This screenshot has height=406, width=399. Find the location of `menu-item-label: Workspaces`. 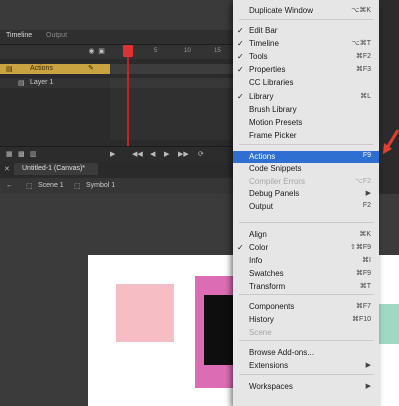

menu-item-label: Workspaces is located at coordinates (271, 386).